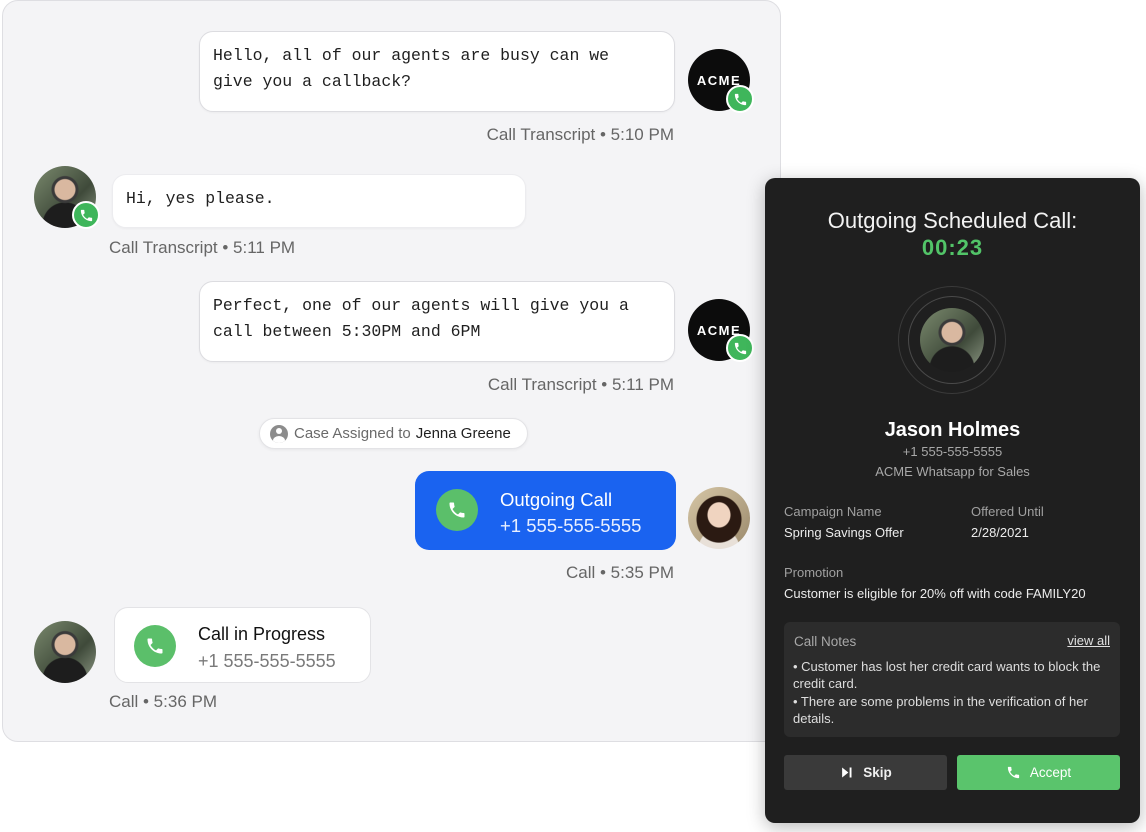  I want to click on accept-button: Accept, so click(1038, 772).